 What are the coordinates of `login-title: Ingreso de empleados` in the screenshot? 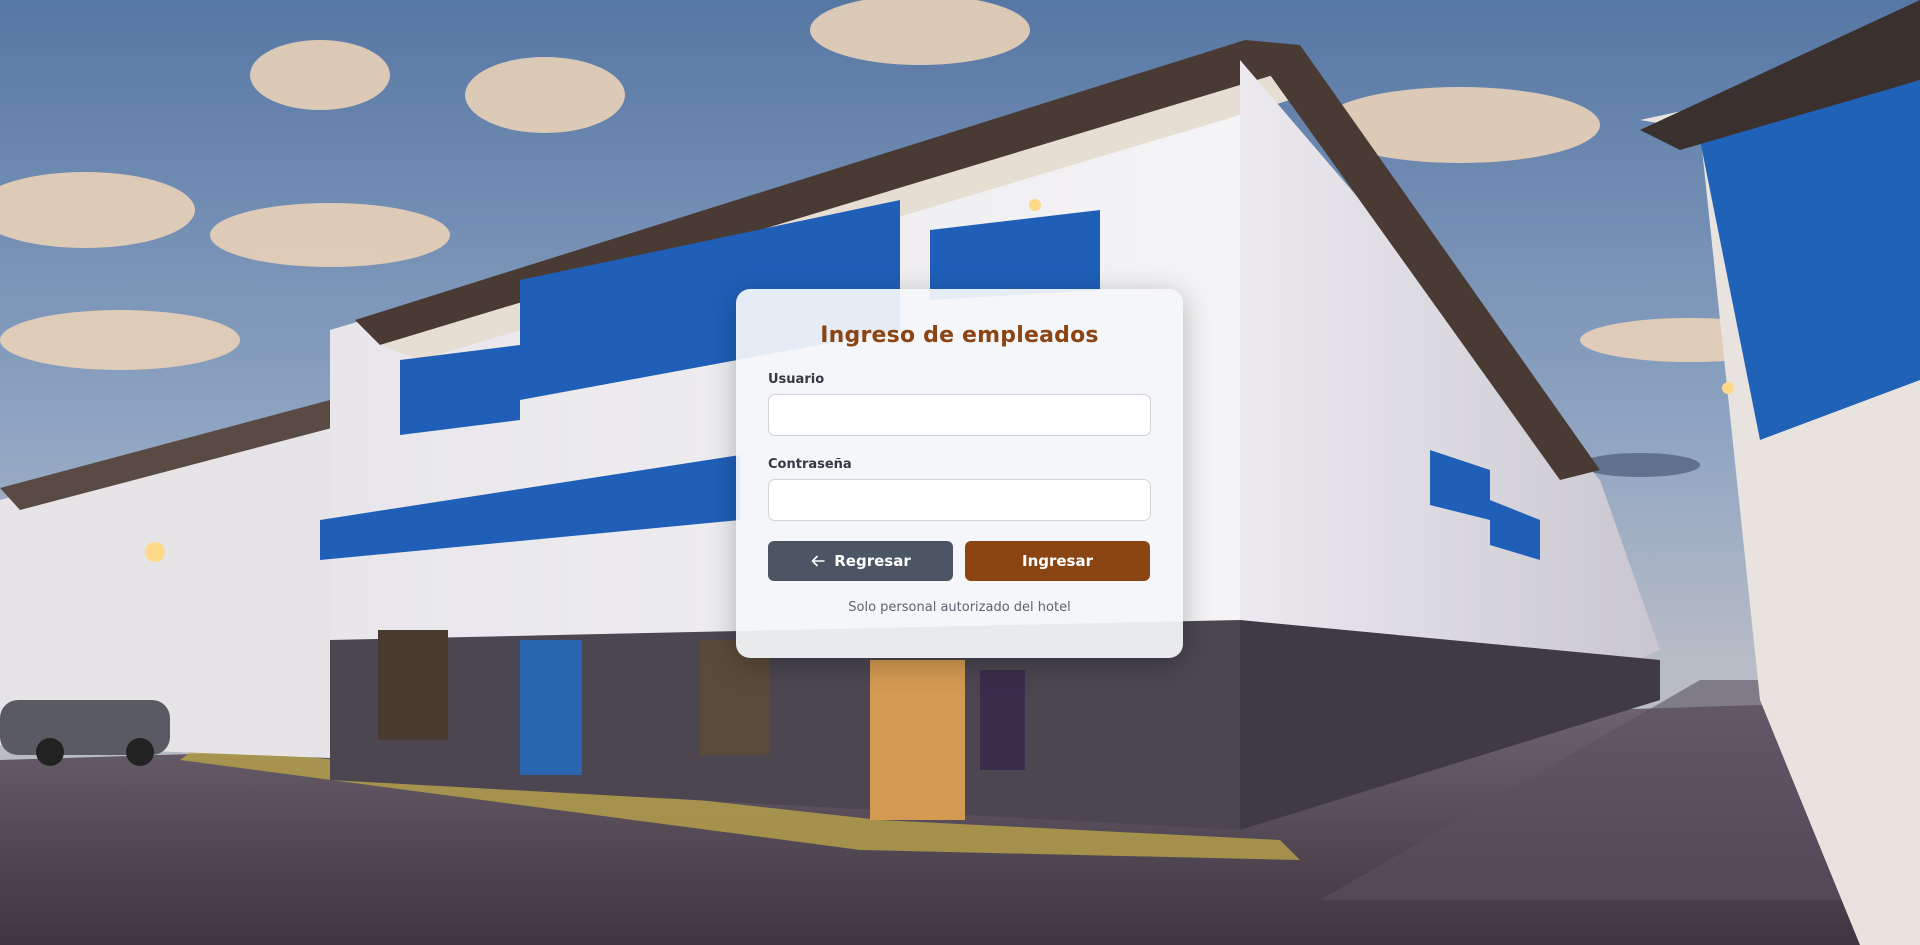 It's located at (959, 335).